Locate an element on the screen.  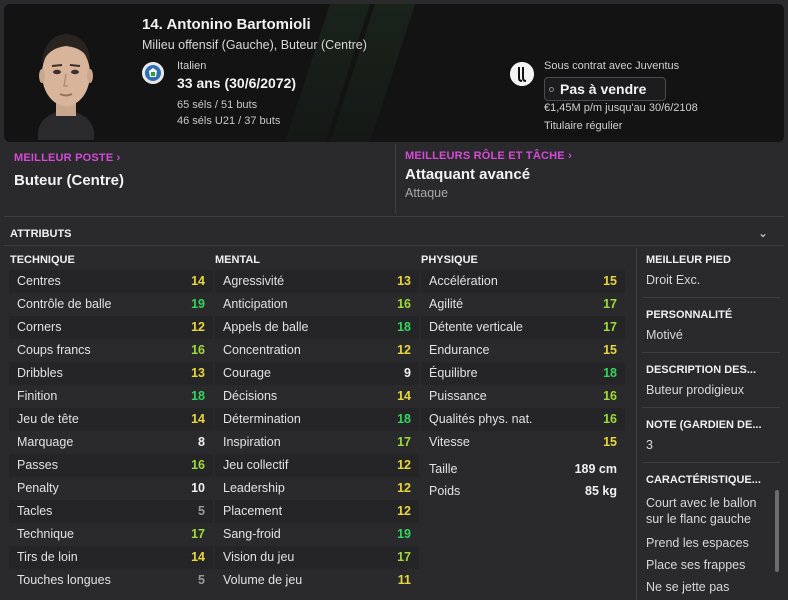
attribute-label: Détermination is located at coordinates (262, 419).